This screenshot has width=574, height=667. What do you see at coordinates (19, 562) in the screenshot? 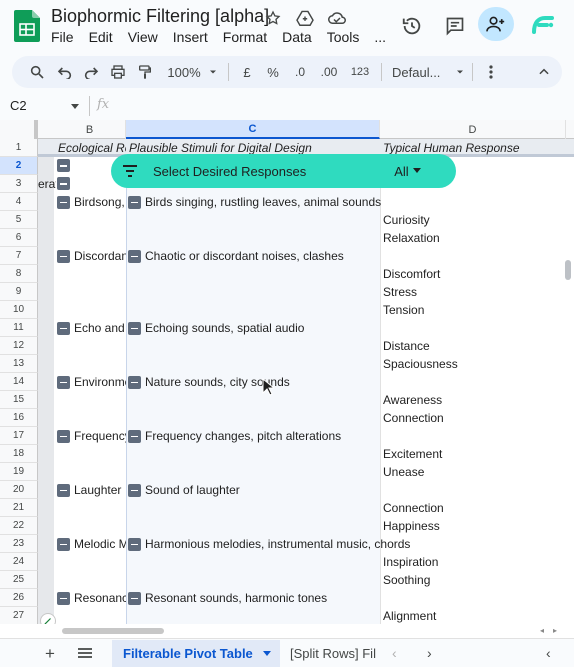
I see `row-number: 24` at bounding box center [19, 562].